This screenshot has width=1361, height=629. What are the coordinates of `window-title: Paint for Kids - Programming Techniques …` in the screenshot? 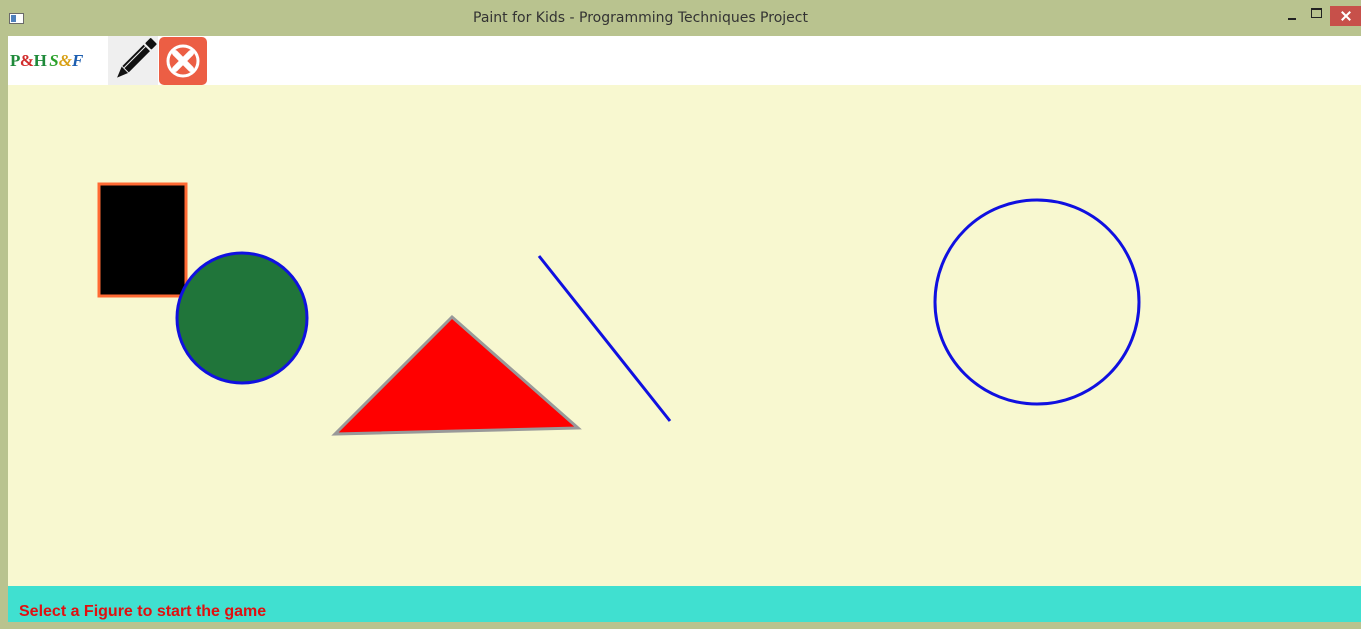 It's located at (640, 18).